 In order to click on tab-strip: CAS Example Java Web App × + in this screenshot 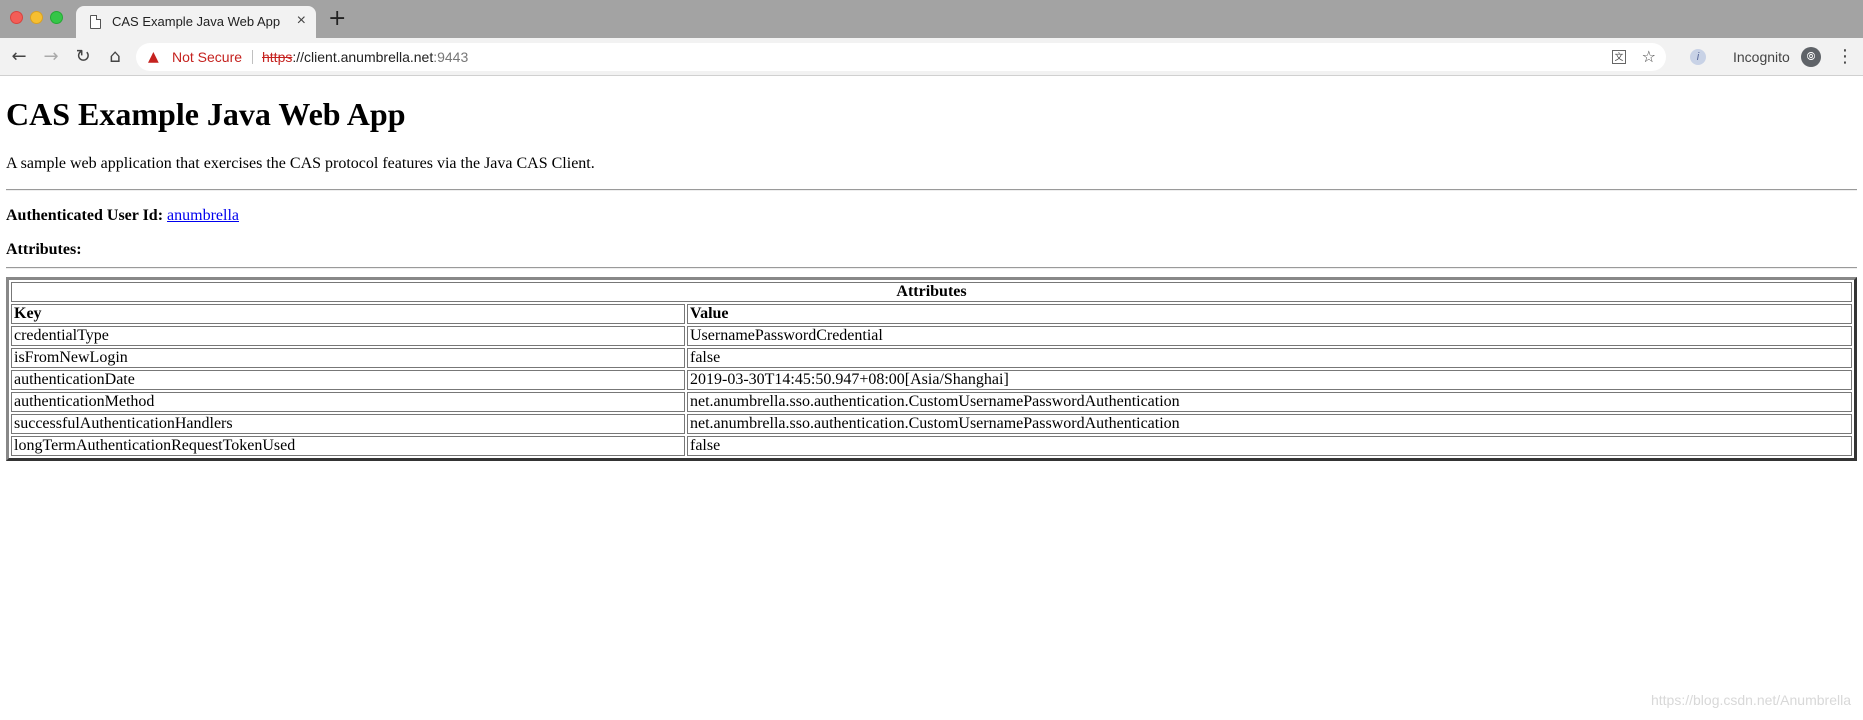, I will do `click(931, 19)`.